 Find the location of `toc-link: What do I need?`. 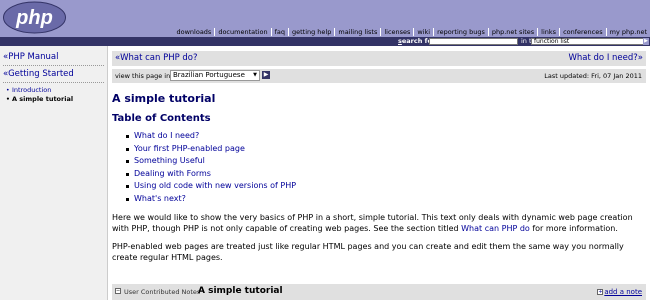

toc-link: What do I need? is located at coordinates (166, 135).